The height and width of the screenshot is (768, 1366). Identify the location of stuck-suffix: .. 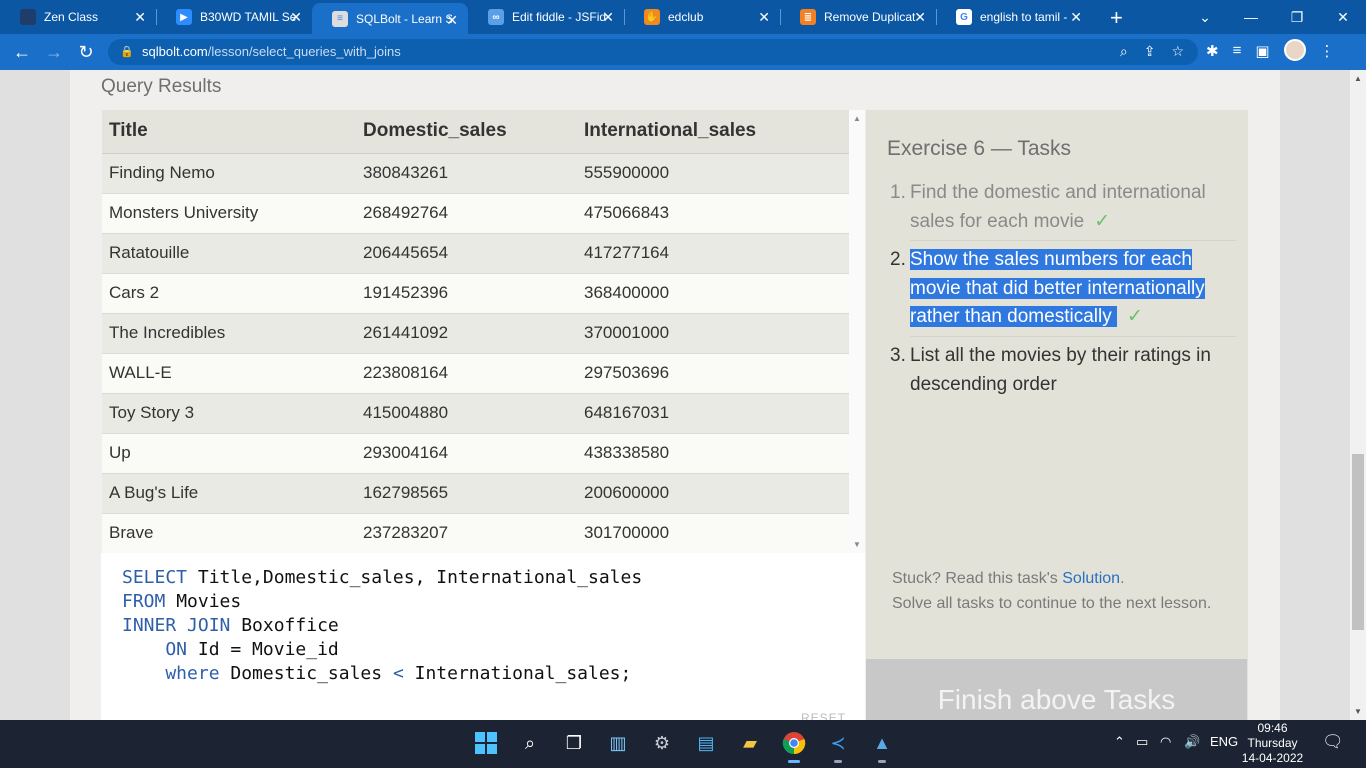
(1122, 578).